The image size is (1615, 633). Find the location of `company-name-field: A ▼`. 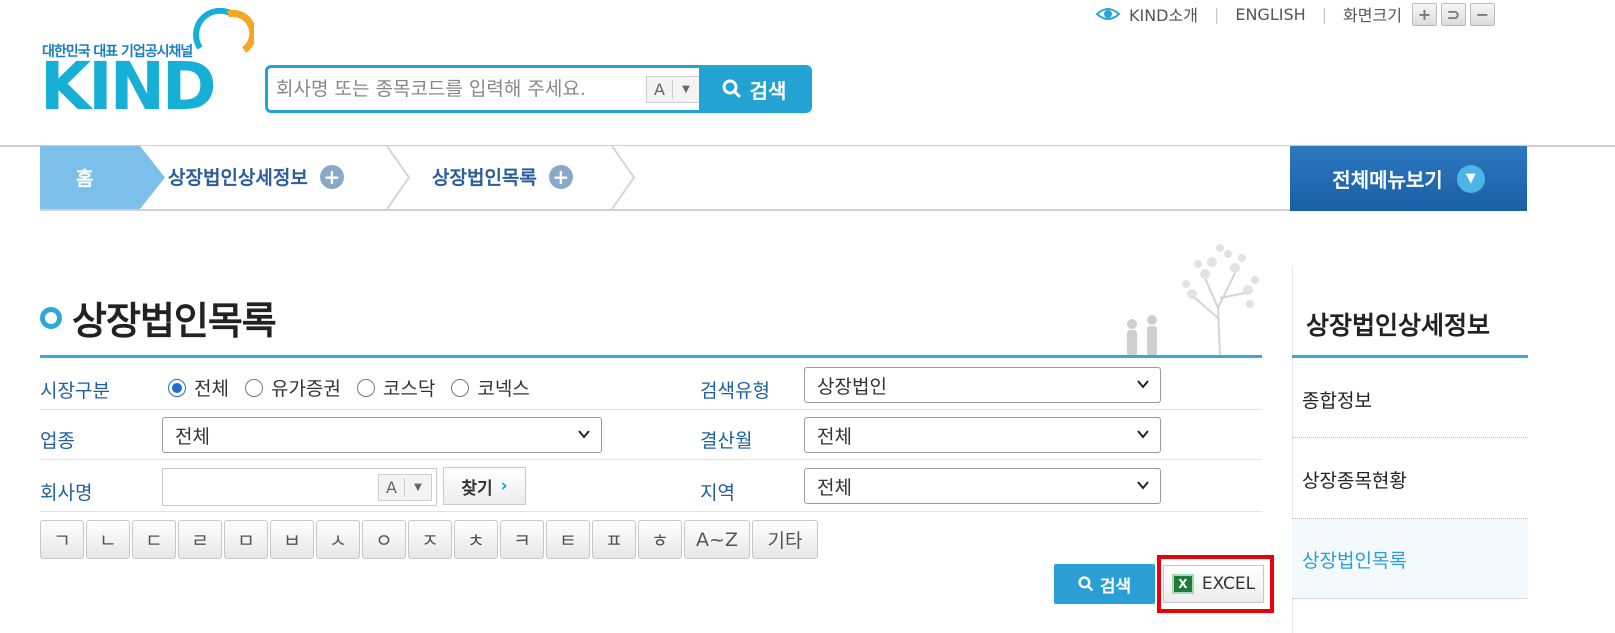

company-name-field: A ▼ is located at coordinates (299, 487).